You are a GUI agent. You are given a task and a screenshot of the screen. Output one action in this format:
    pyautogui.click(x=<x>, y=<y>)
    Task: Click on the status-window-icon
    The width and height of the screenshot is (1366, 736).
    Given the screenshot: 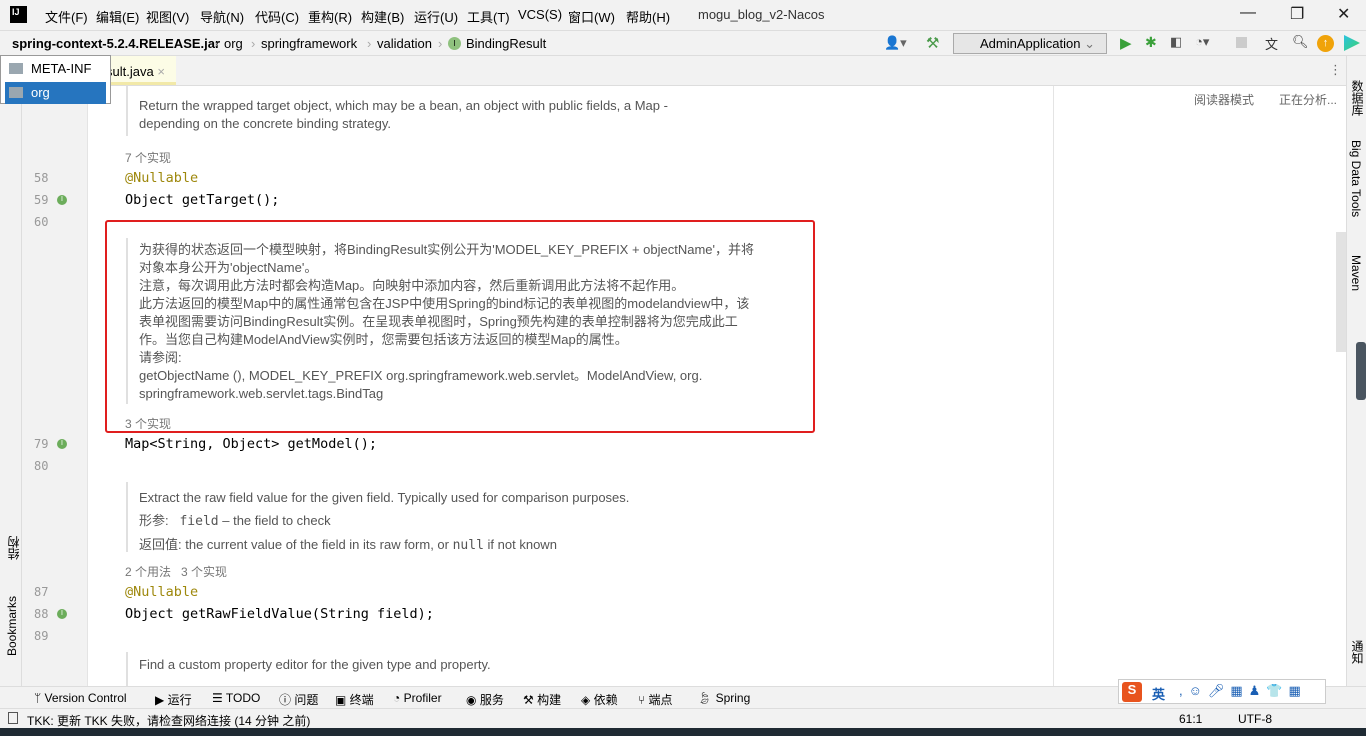 What is the action you would take?
    pyautogui.click(x=13, y=718)
    